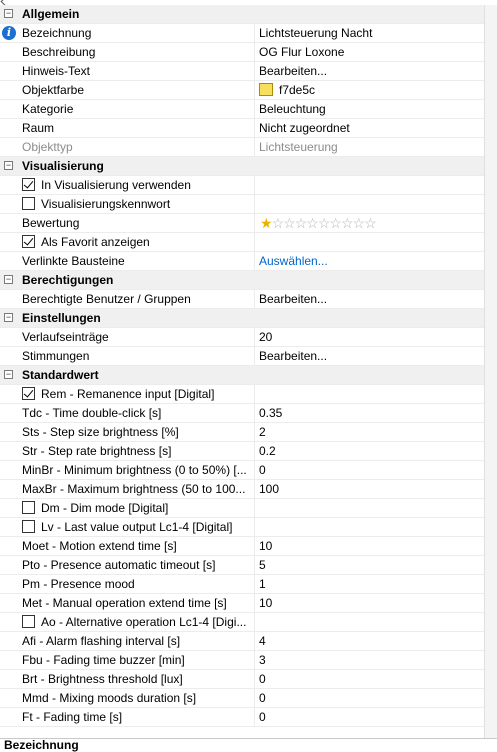 This screenshot has height=752, width=497. Describe the element at coordinates (242, 413) in the screenshot. I see `property-row-tdc: Tdc - Time double-click [s] 0.35` at that location.